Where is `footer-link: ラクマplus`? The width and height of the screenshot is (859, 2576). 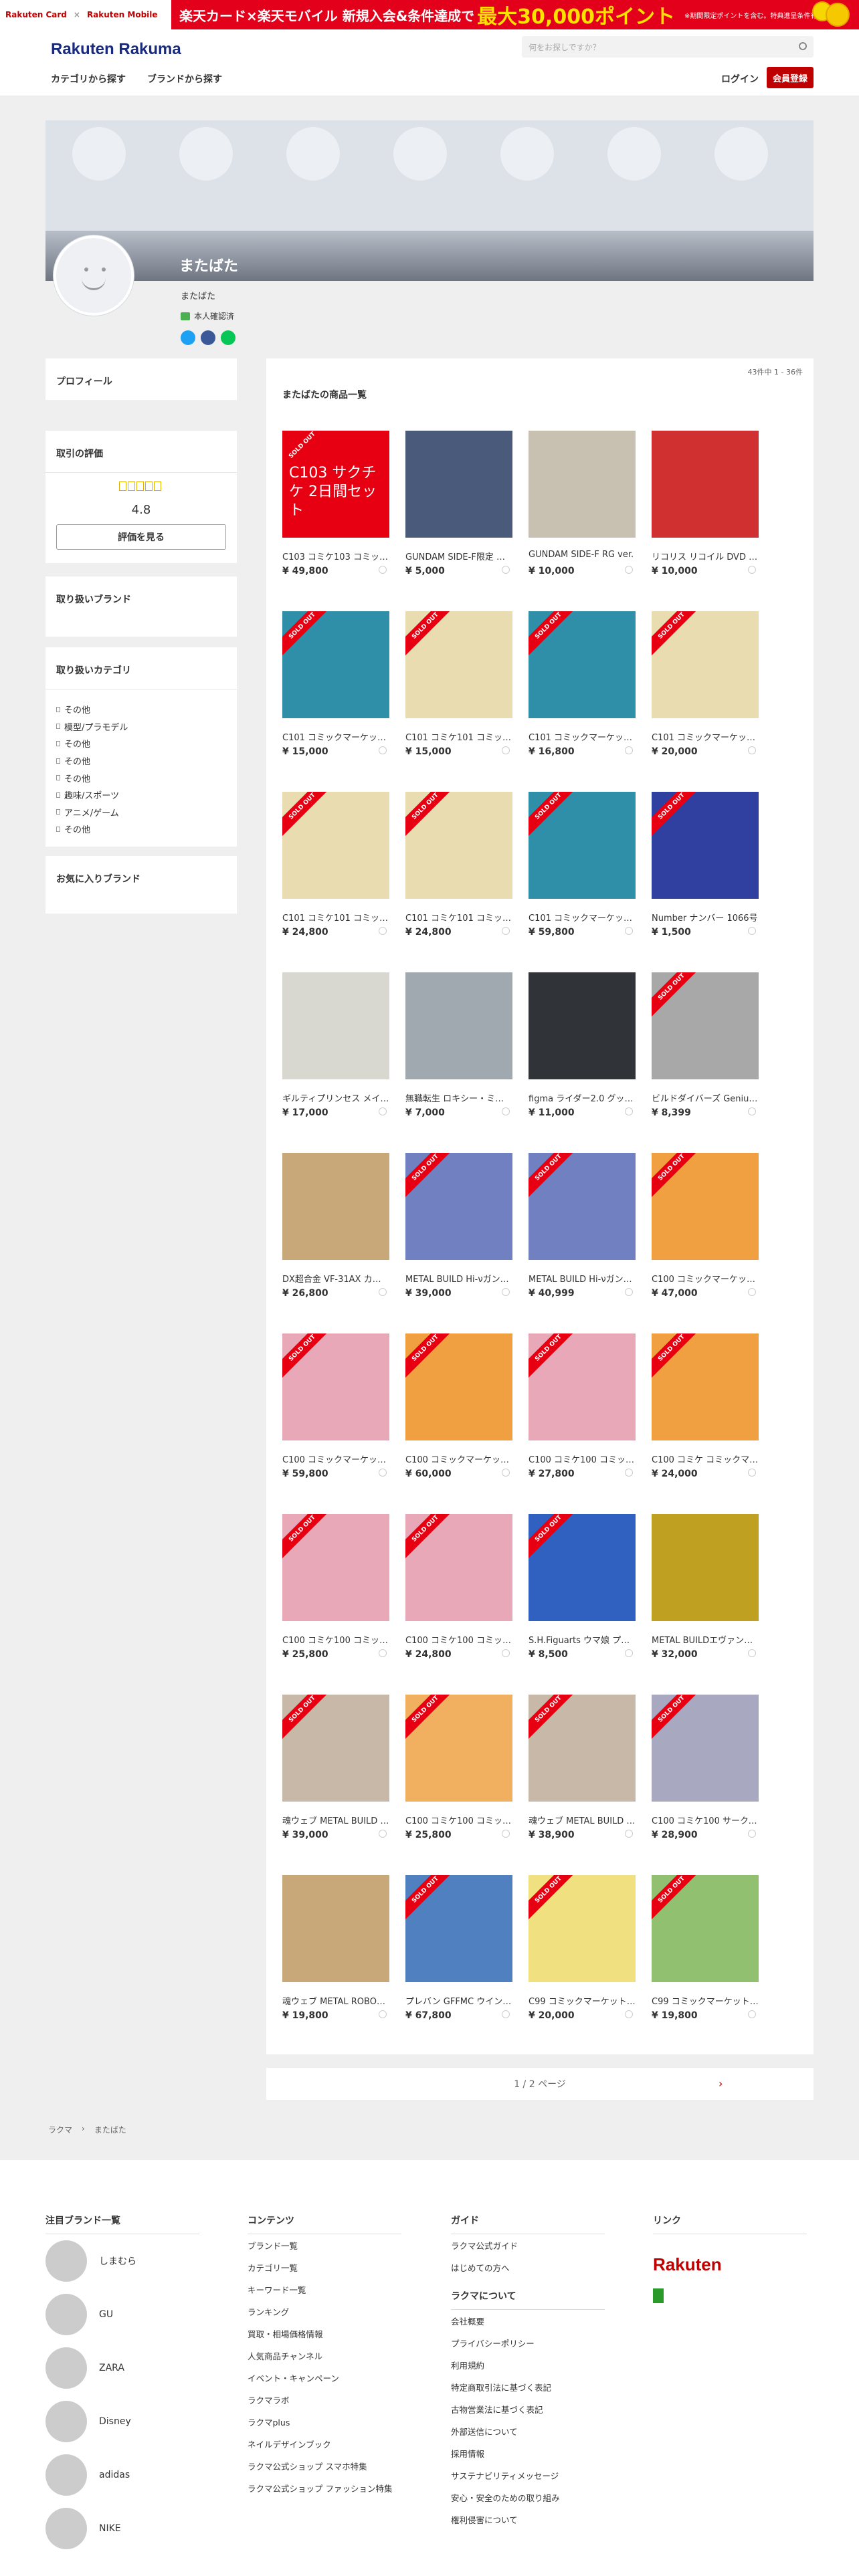
footer-link: ラクマplus is located at coordinates (324, 2422).